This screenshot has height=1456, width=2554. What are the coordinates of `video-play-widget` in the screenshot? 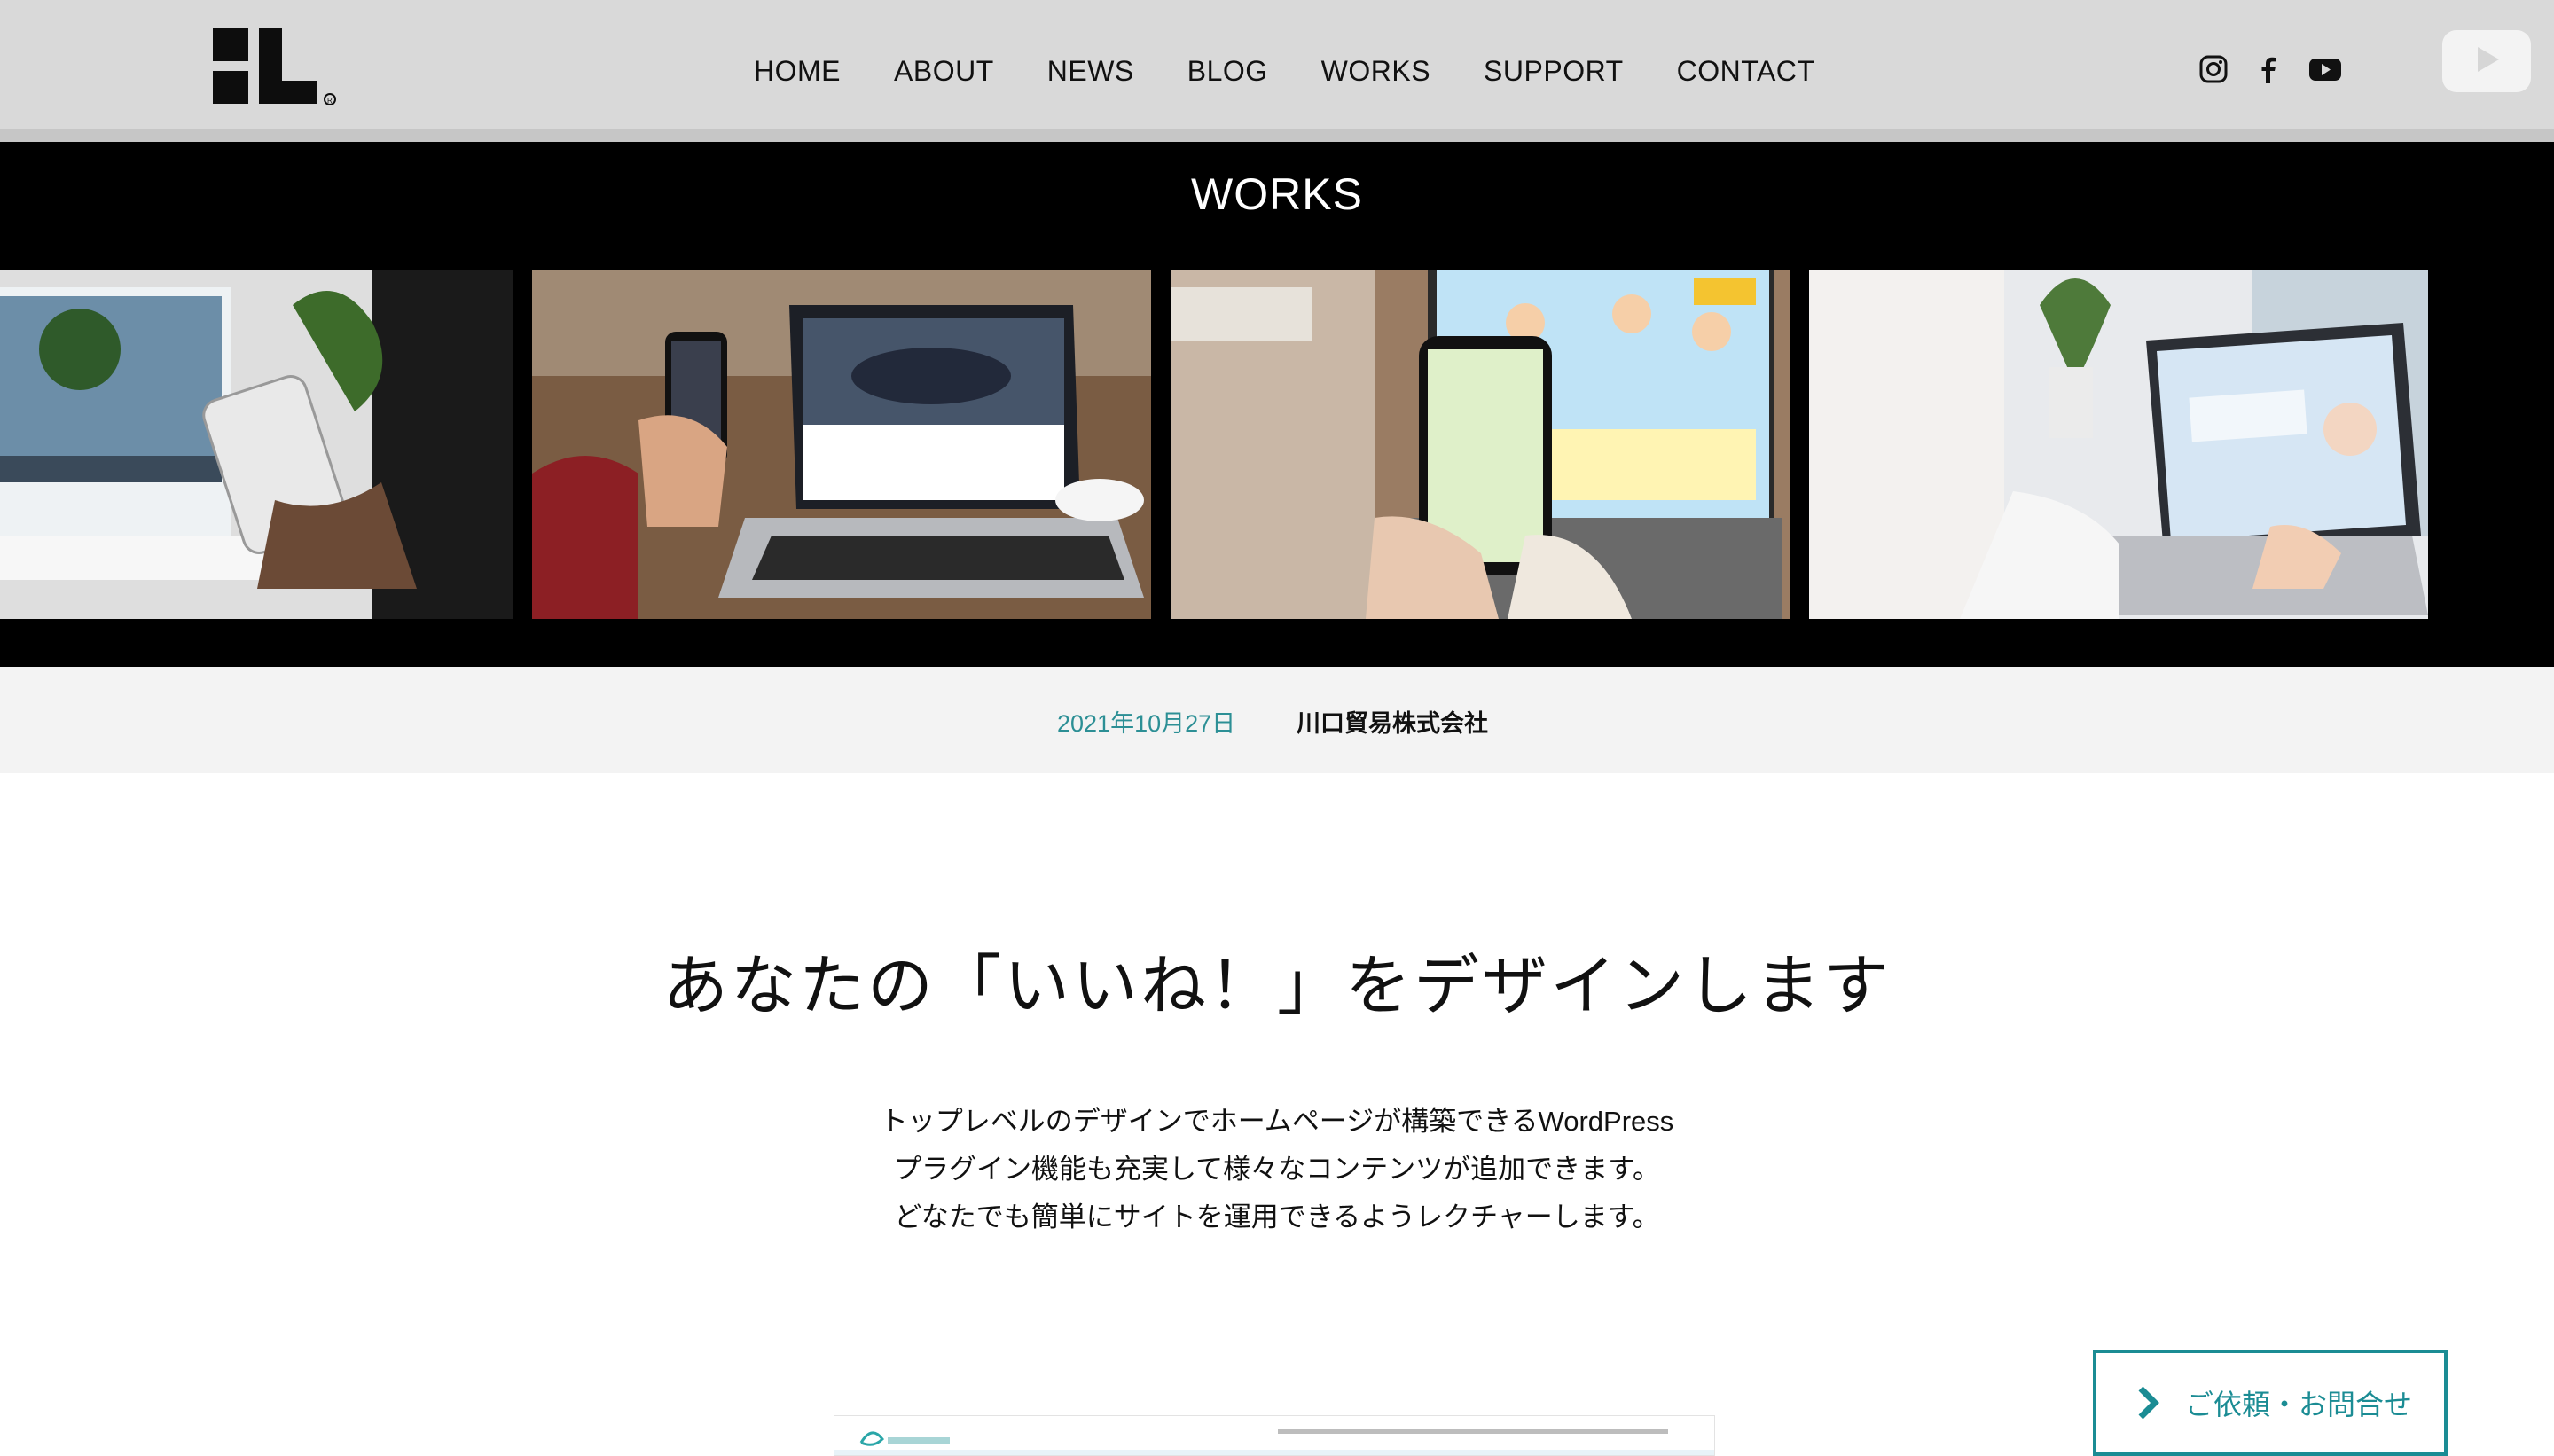 It's located at (2486, 61).